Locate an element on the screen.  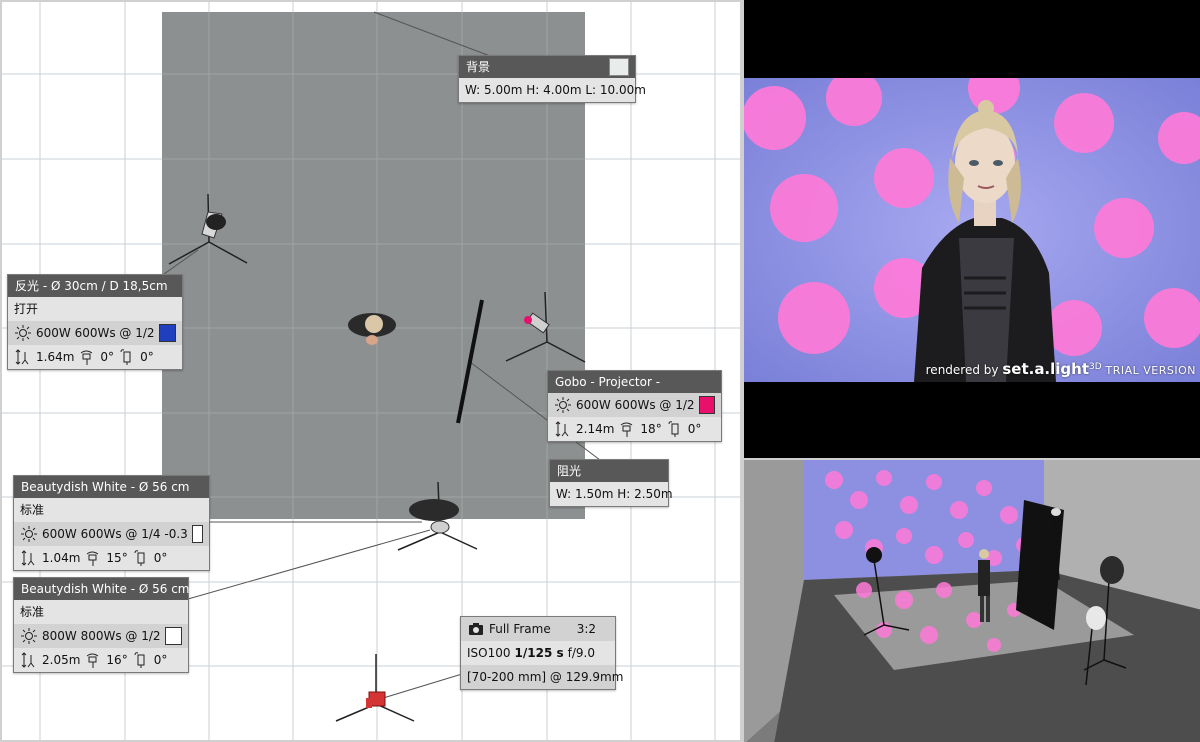
camera-sensor-row: Full Frame 3:2 is located at coordinates (538, 629).